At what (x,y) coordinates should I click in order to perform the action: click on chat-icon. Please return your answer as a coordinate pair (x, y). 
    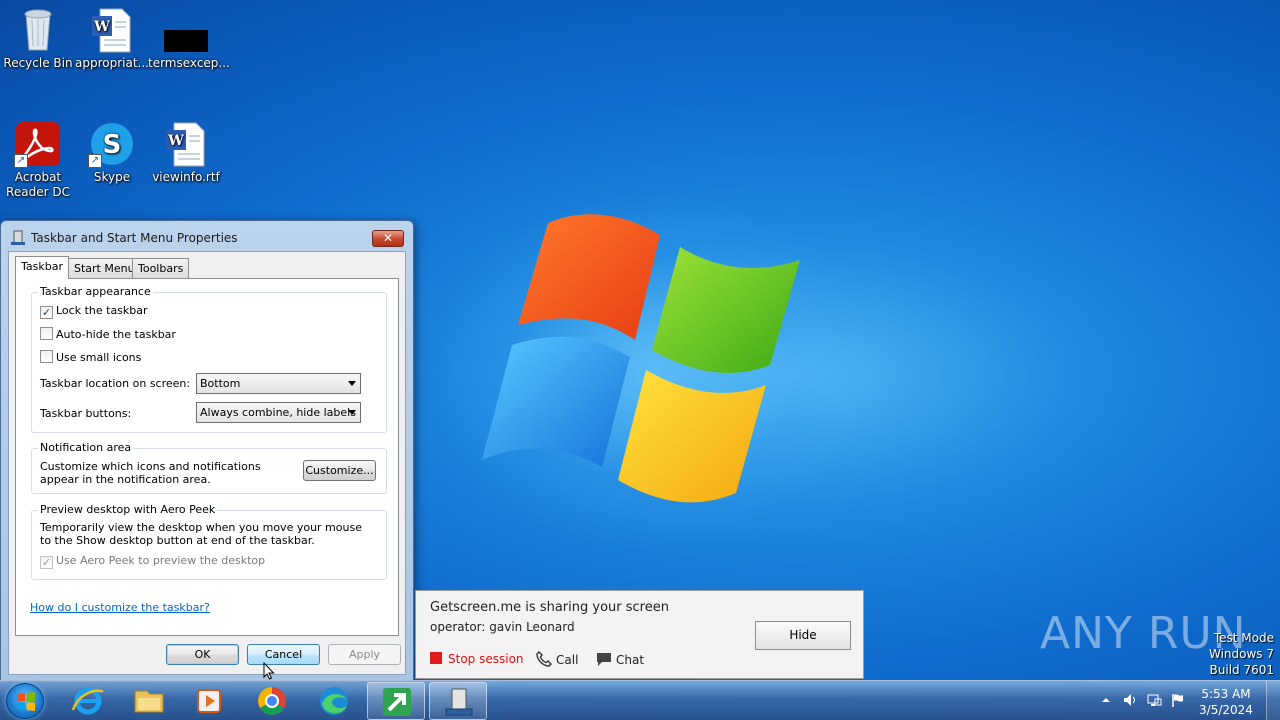
    Looking at the image, I should click on (604, 659).